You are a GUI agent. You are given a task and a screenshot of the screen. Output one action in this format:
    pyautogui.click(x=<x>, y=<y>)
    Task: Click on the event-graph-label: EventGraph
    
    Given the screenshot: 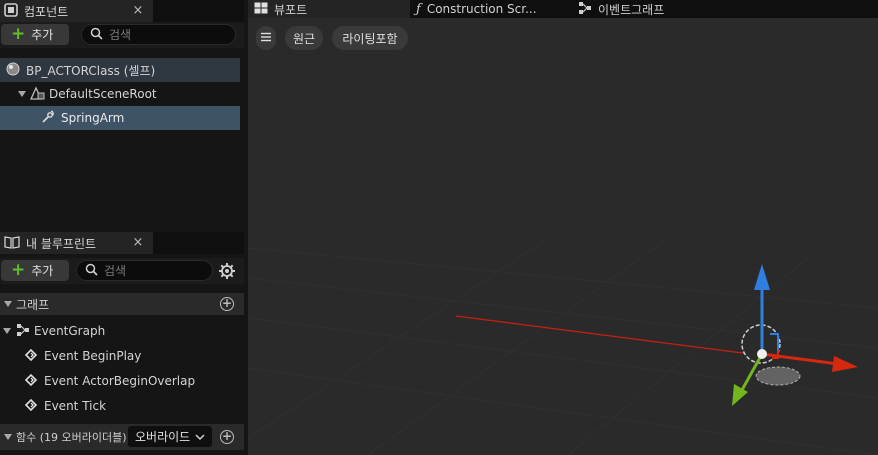 What is the action you would take?
    pyautogui.click(x=70, y=331)
    